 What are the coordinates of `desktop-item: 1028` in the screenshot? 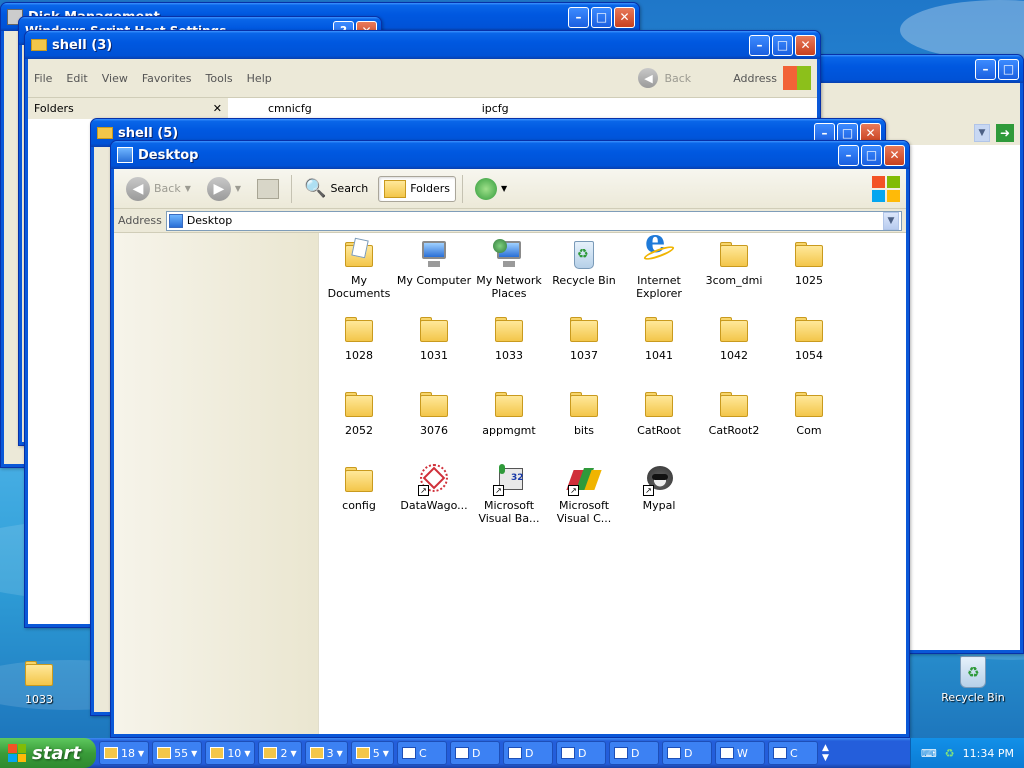 It's located at (359, 338).